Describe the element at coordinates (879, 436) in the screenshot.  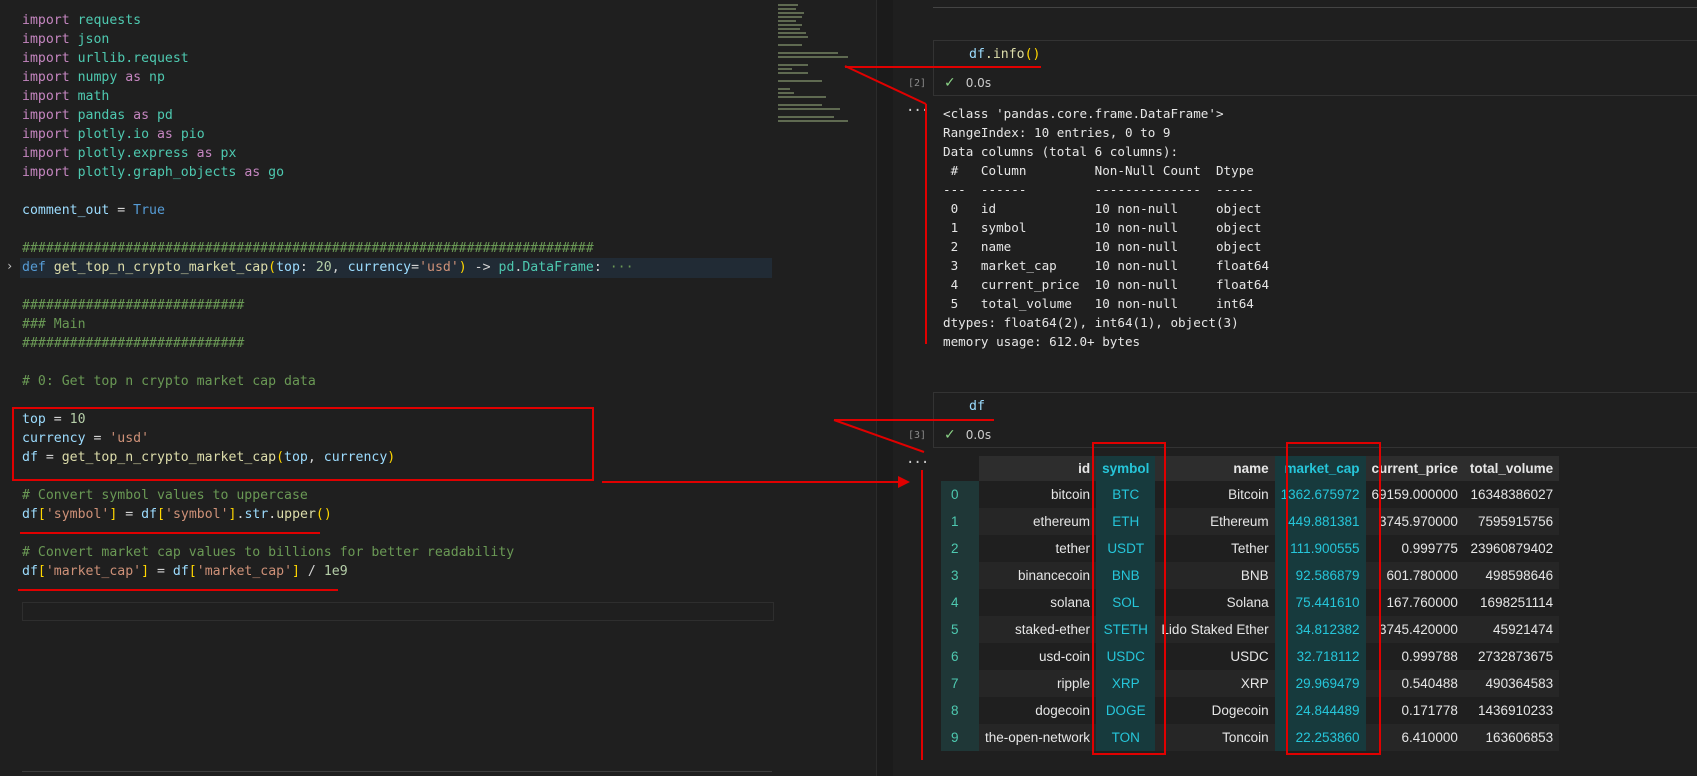
I see `arrow-line-df-bracket` at that location.